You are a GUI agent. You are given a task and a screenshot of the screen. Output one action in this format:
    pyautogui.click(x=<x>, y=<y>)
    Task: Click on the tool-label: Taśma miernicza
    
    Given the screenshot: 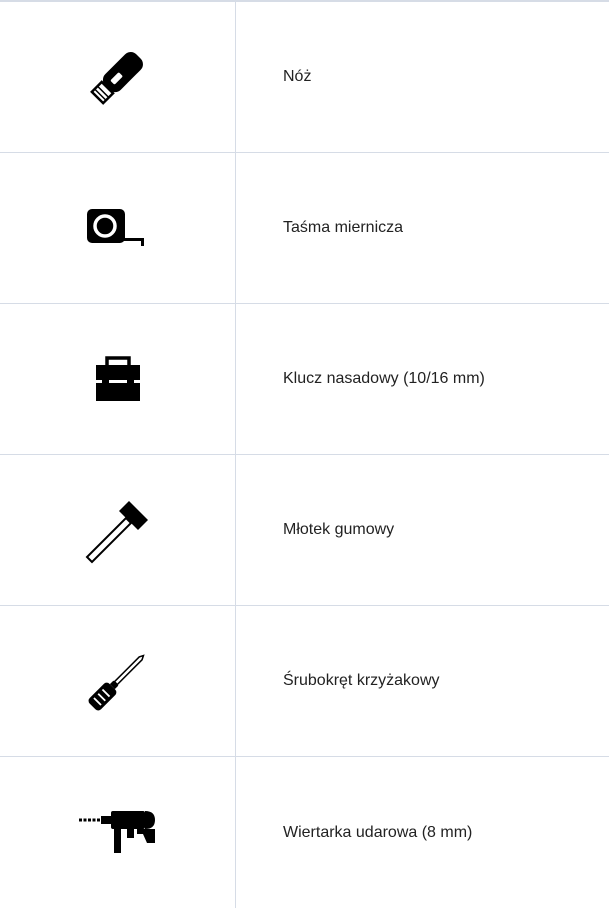 What is the action you would take?
    pyautogui.click(x=343, y=227)
    